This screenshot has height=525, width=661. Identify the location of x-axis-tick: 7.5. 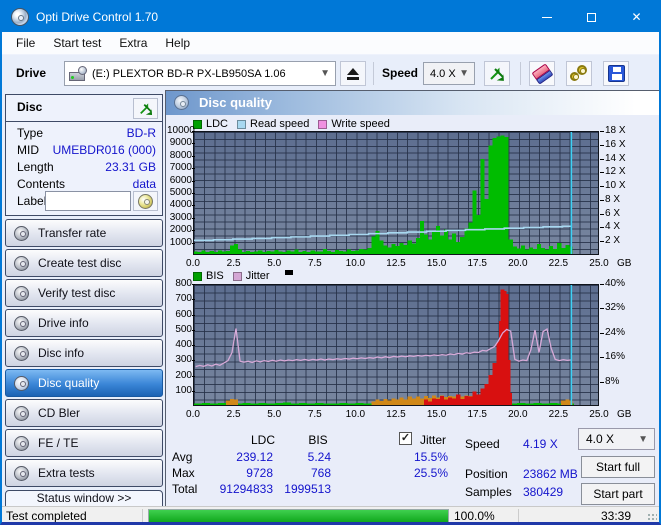
(314, 263).